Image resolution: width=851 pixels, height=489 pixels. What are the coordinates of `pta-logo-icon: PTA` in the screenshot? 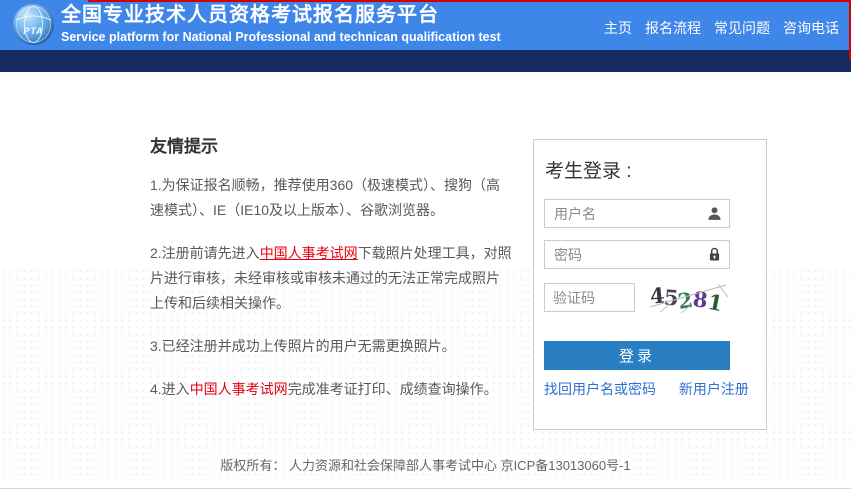 It's located at (33, 24).